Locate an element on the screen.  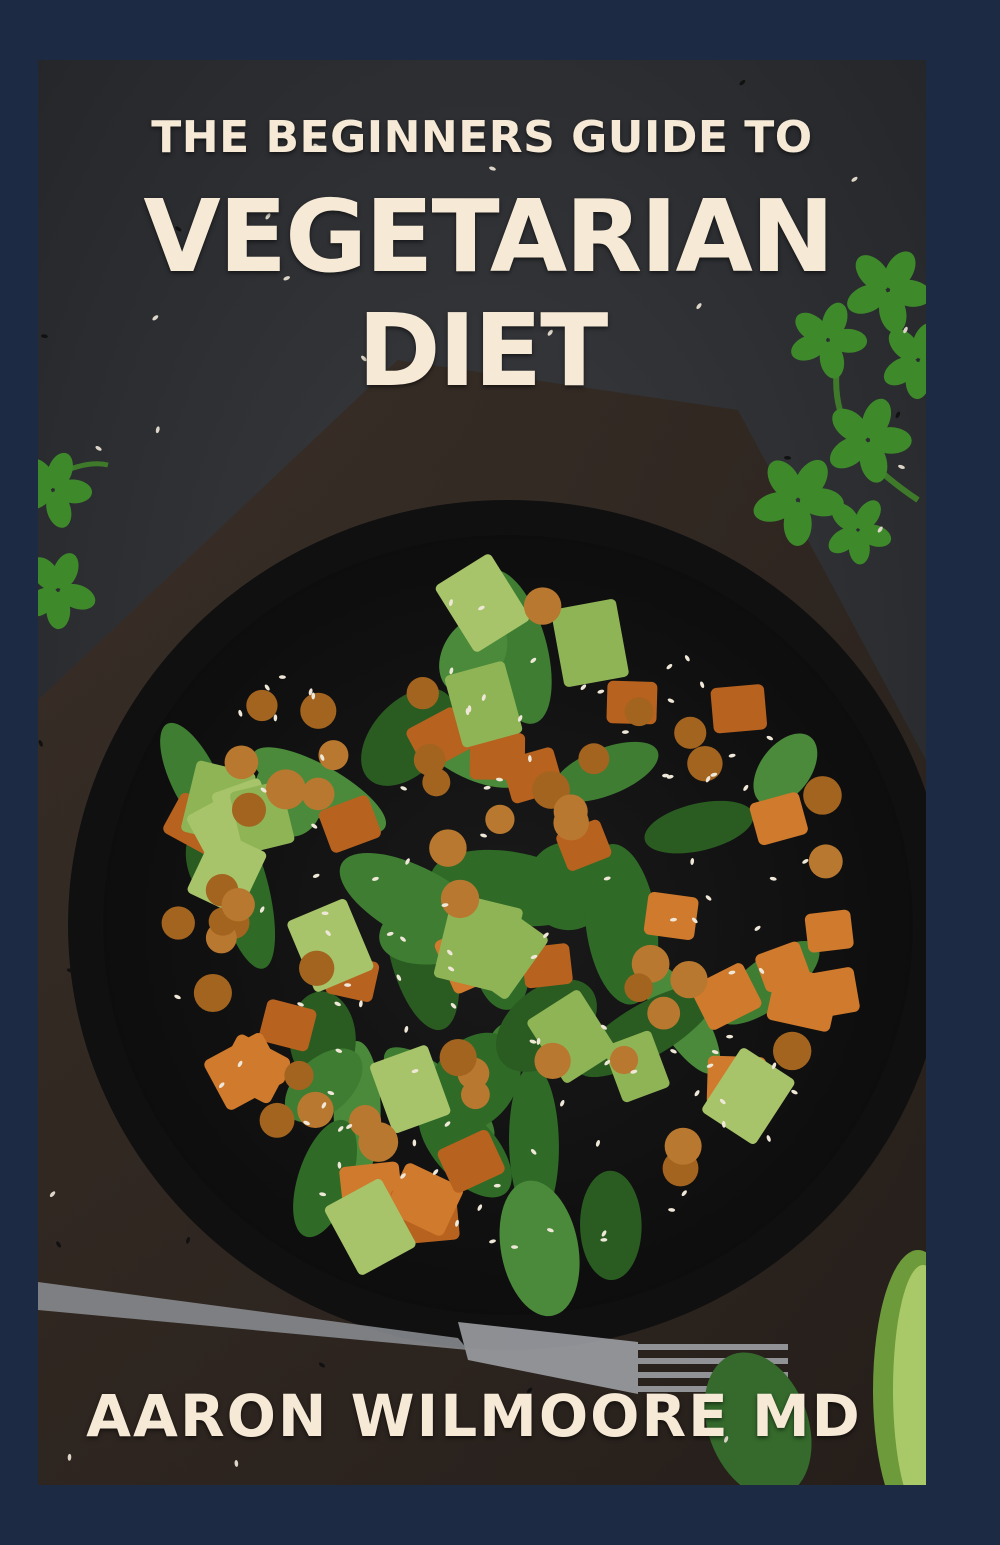
title-line-2: DIET is located at coordinates (483, 350).